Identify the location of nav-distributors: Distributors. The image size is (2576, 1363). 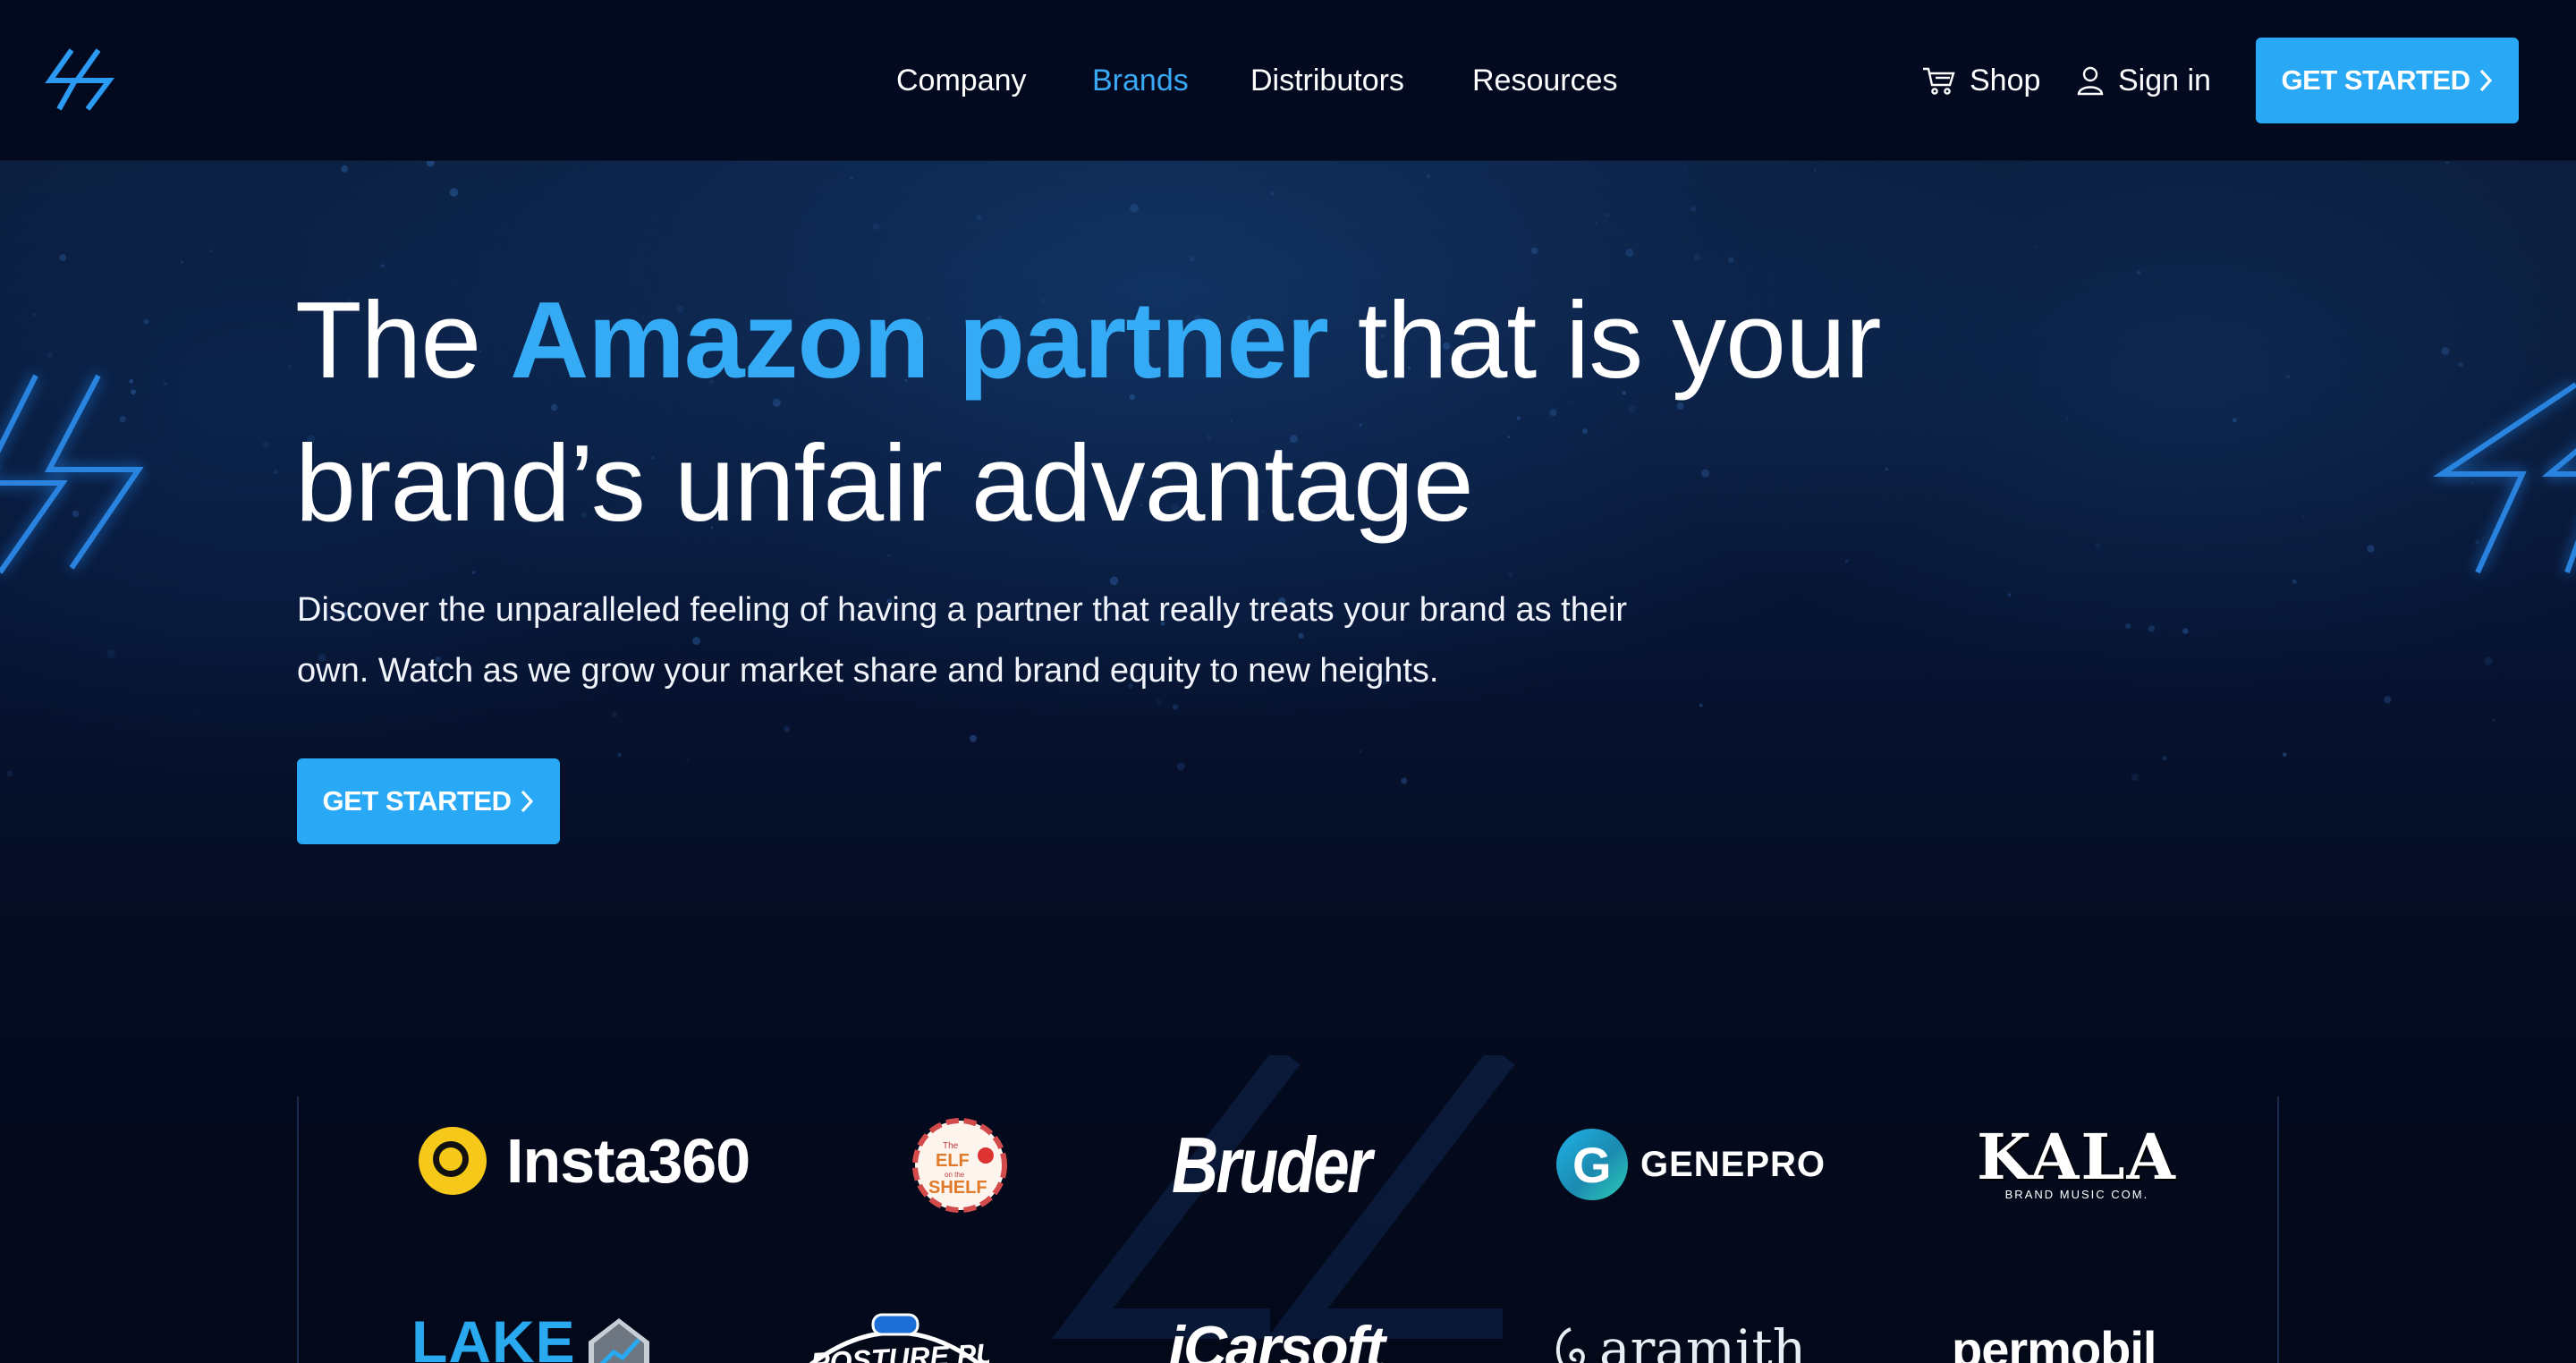
(1327, 81).